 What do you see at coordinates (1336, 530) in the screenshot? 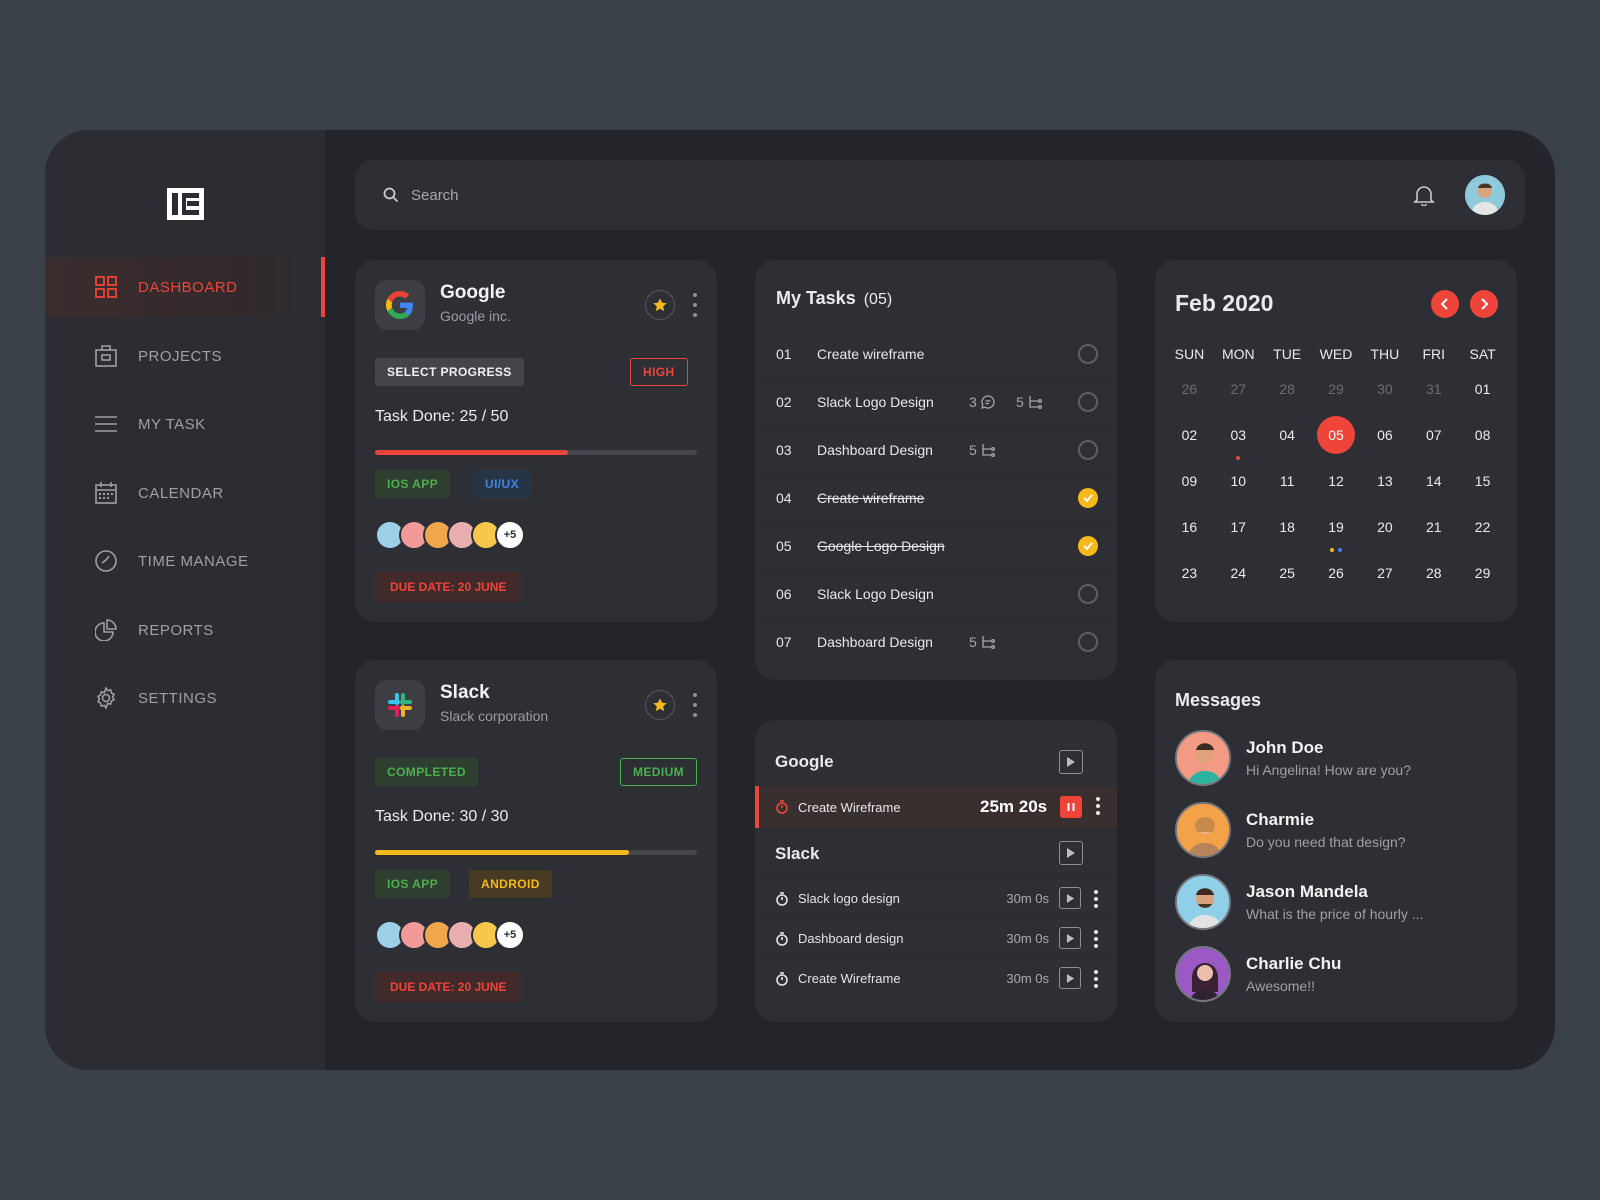
I see `calendar-day-with-event: 19` at bounding box center [1336, 530].